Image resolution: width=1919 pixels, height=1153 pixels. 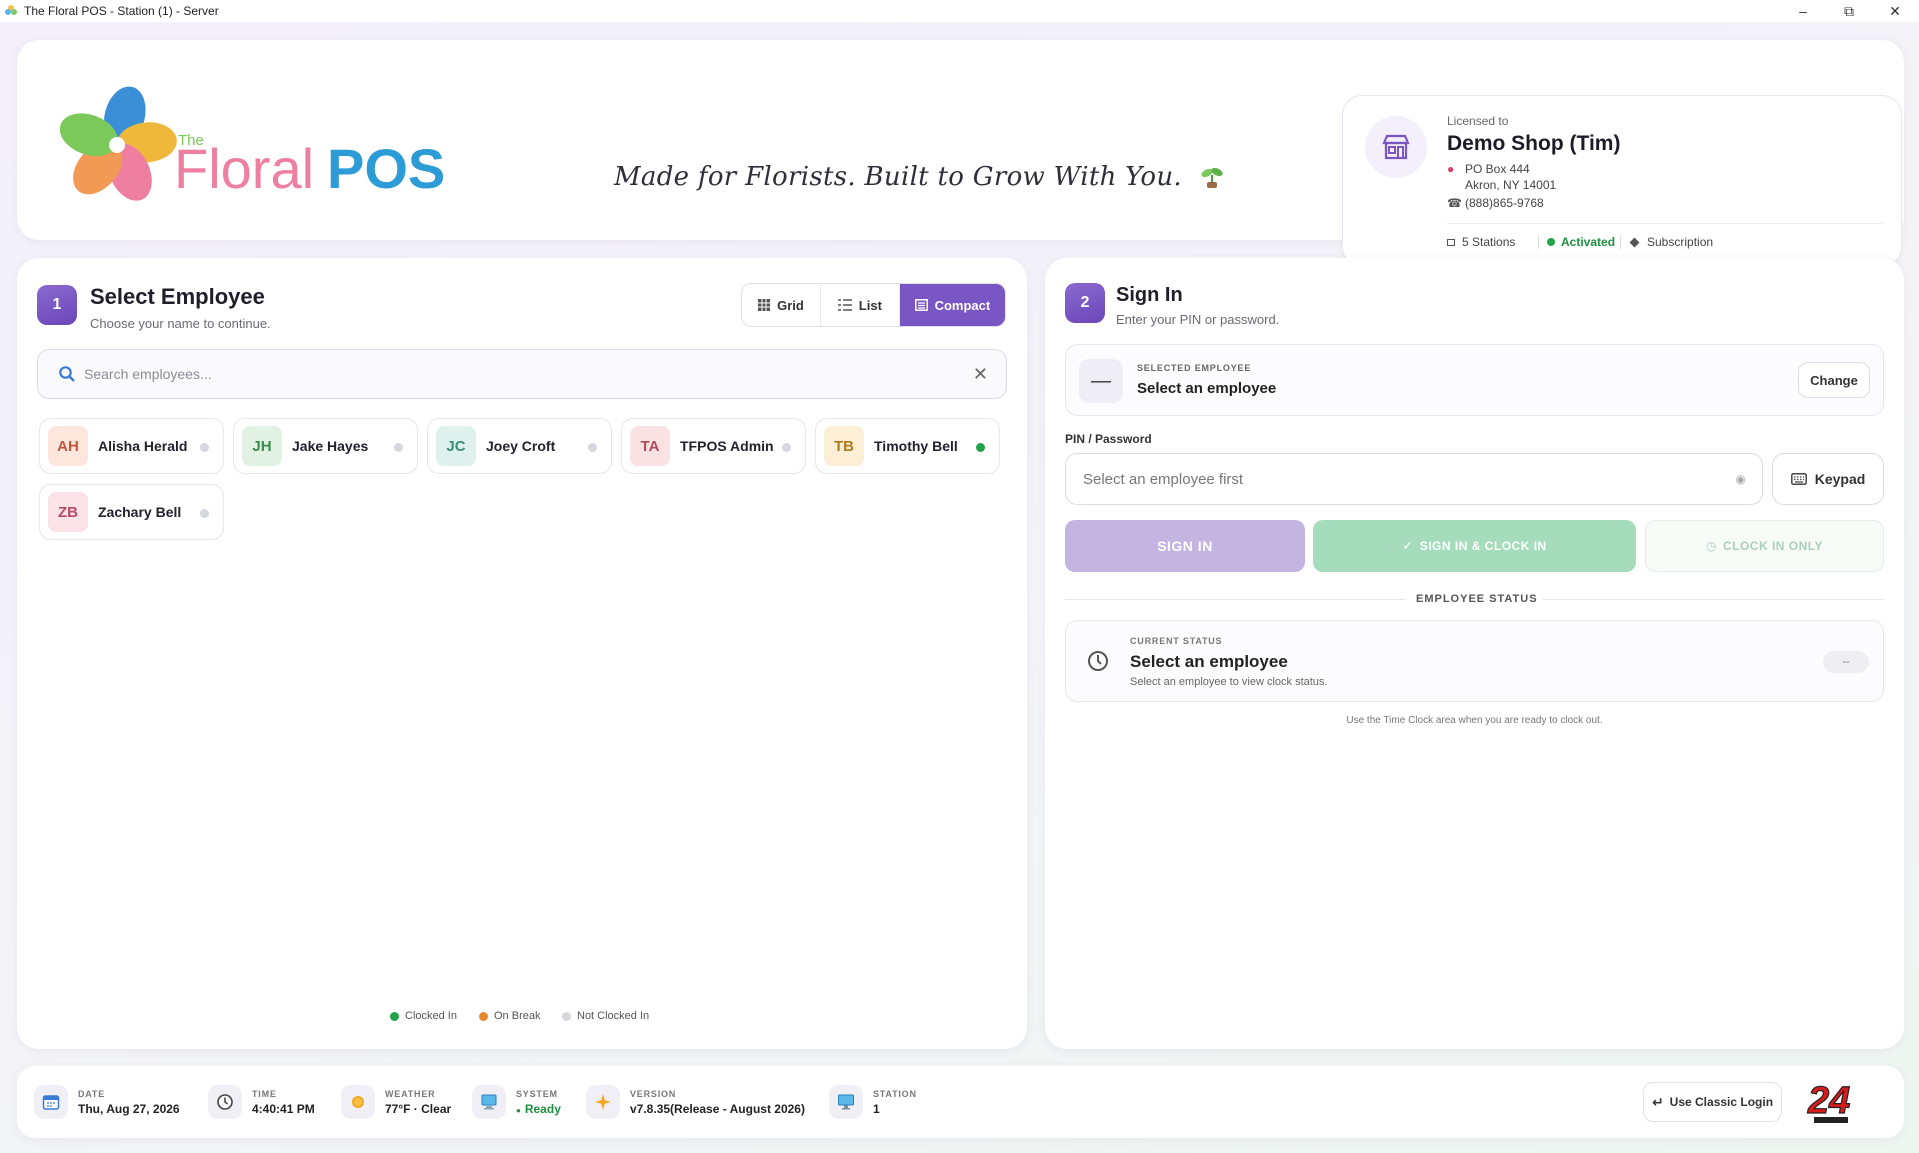 What do you see at coordinates (483, 1016) in the screenshot?
I see `orange-dot-icon` at bounding box center [483, 1016].